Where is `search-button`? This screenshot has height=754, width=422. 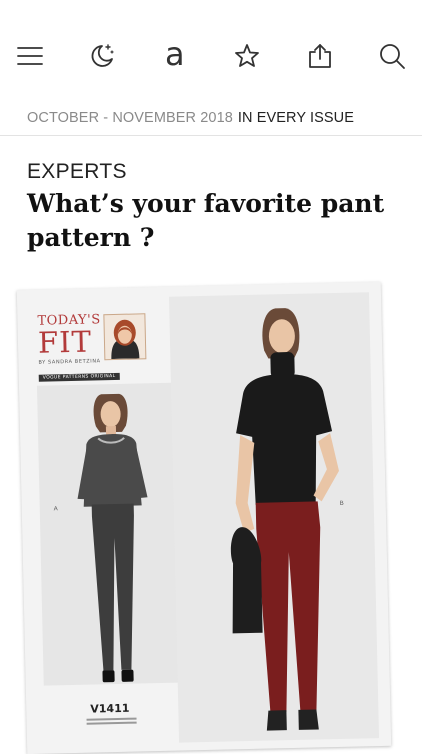 search-button is located at coordinates (392, 56).